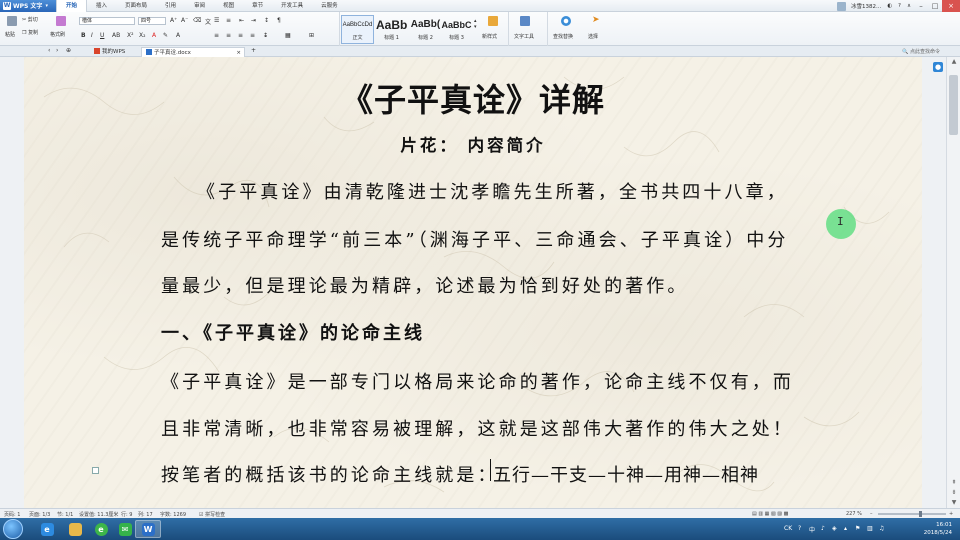 The width and height of the screenshot is (960, 540). I want to click on align-center-icon: ≡, so click(228, 35).